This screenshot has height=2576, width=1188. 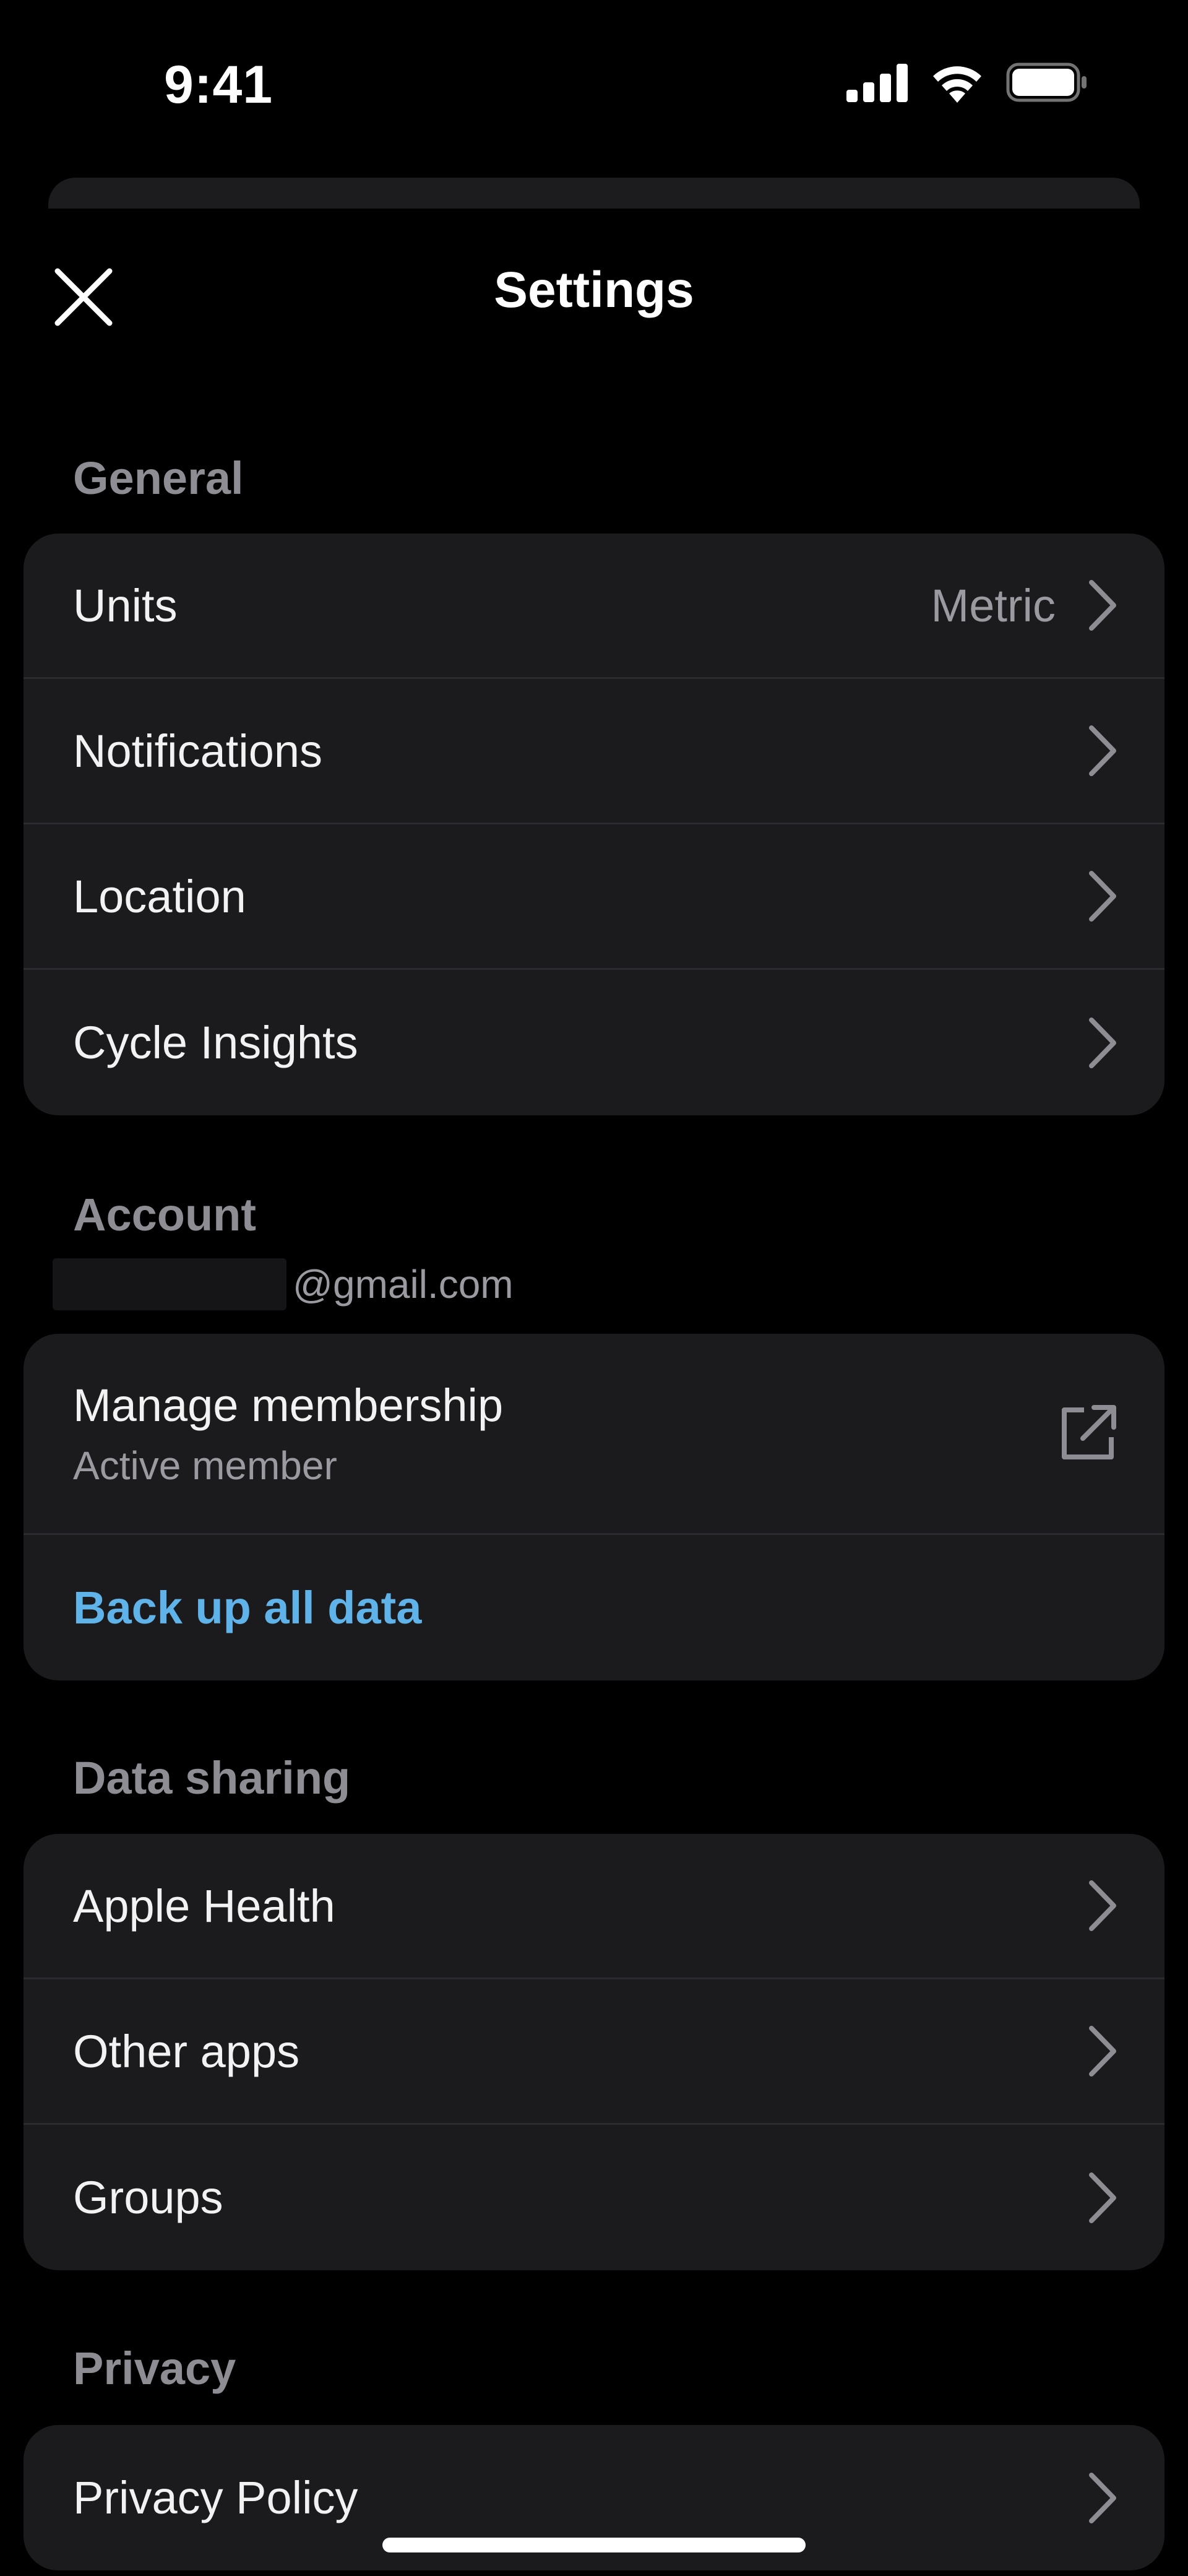 I want to click on settings-row-other-apps: Other apps, so click(x=594, y=2052).